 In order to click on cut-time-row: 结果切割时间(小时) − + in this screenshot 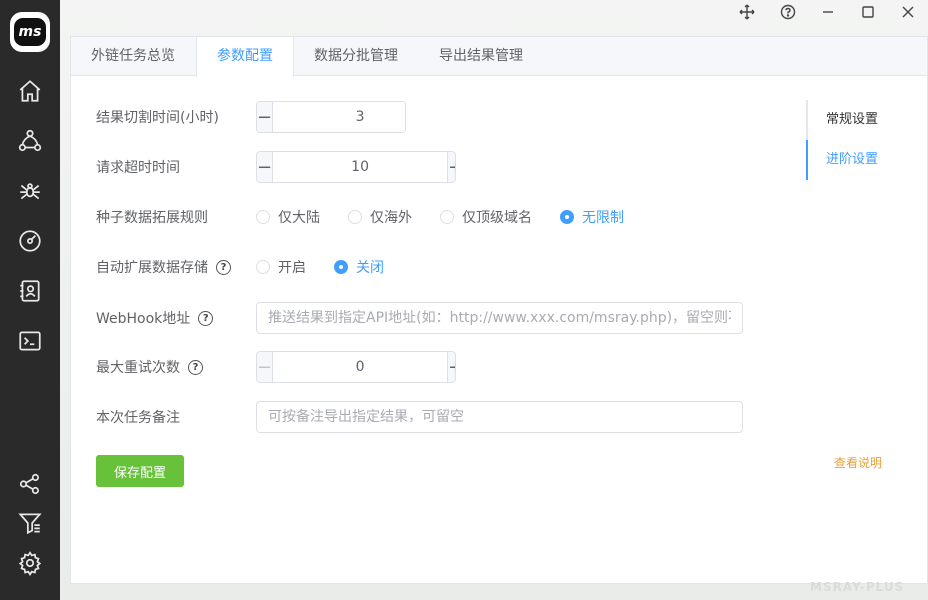, I will do `click(251, 117)`.